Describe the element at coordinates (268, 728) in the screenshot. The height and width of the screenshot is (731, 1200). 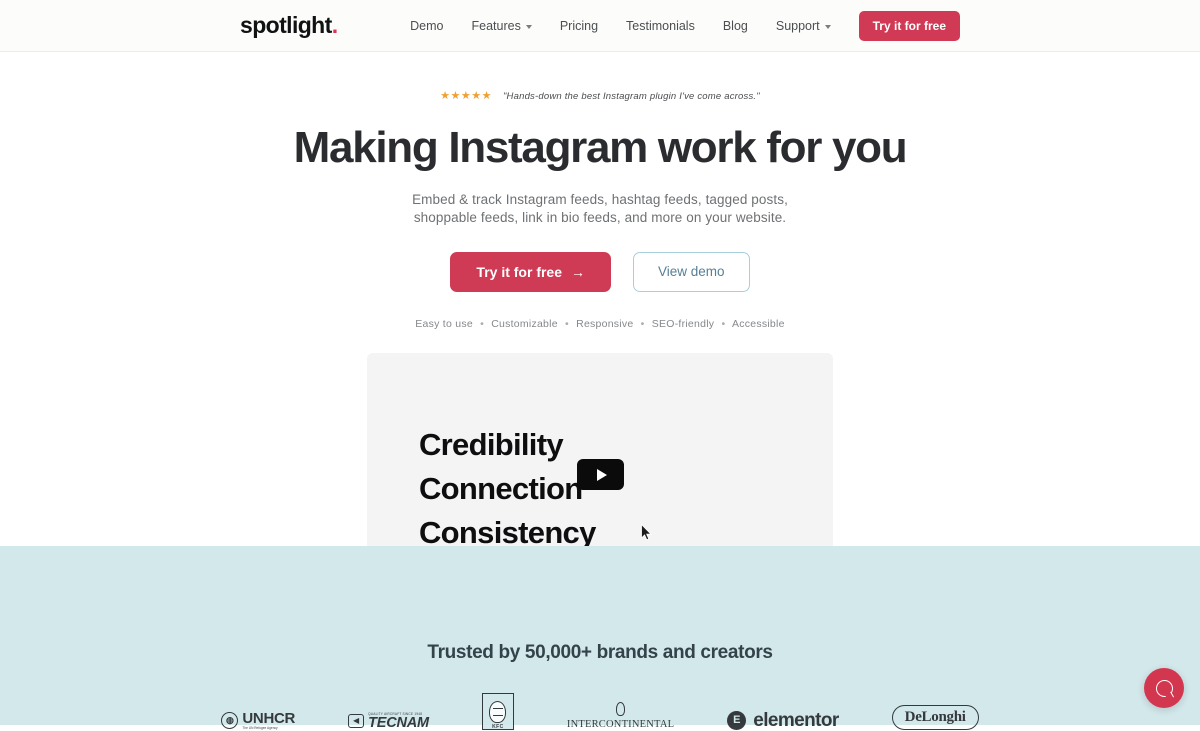
I see `brand-subtitle: The UN Refugee Agency` at that location.